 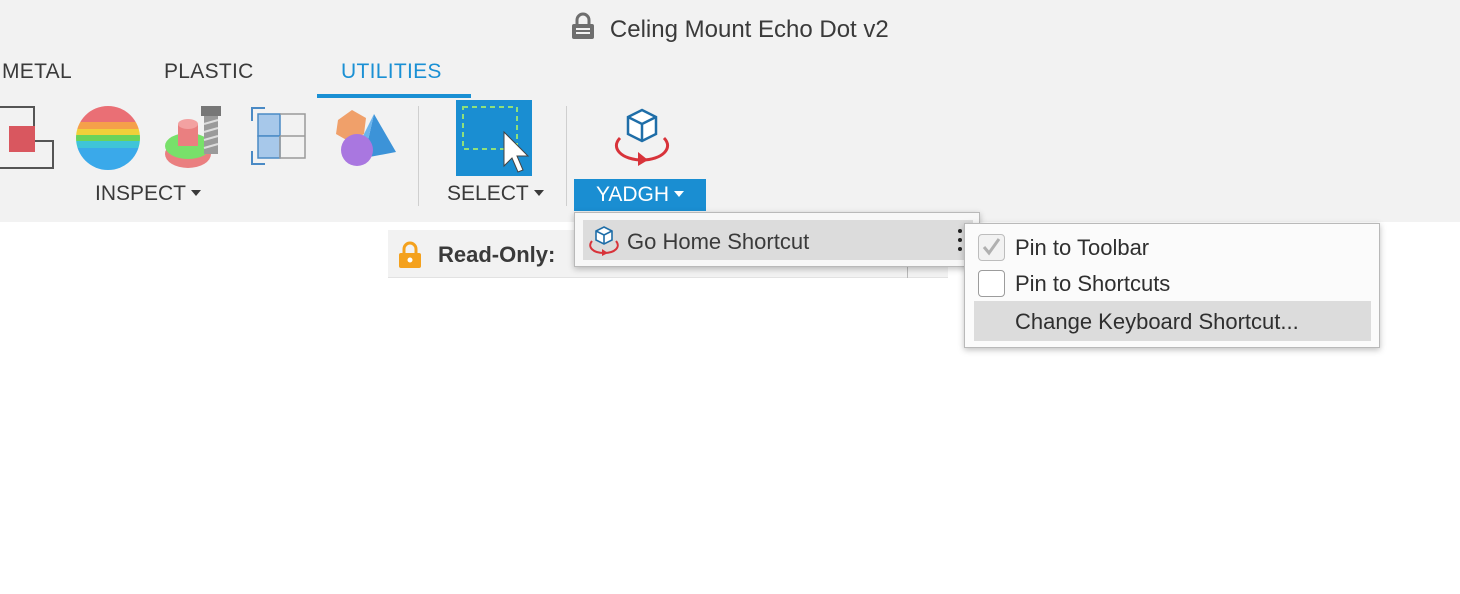 What do you see at coordinates (991, 247) in the screenshot?
I see `pin-to-toolbar-checkbox` at bounding box center [991, 247].